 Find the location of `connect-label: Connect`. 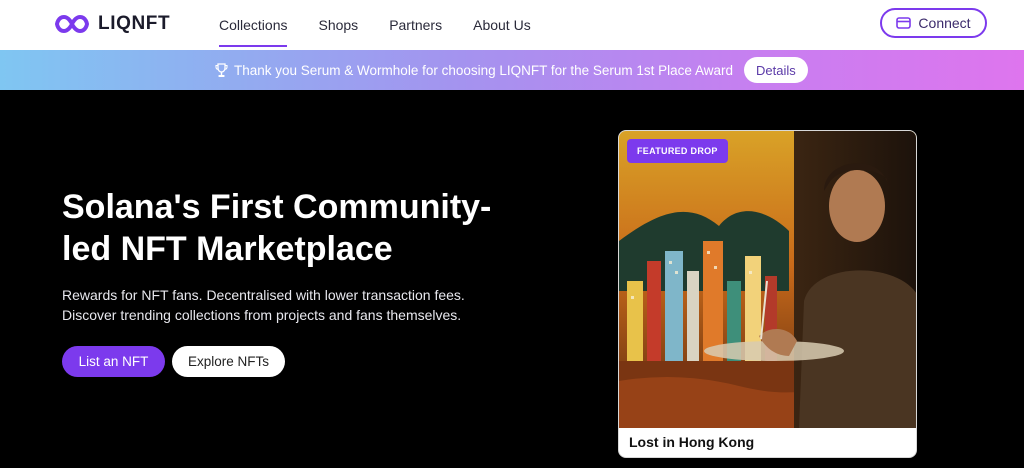

connect-label: Connect is located at coordinates (944, 23).